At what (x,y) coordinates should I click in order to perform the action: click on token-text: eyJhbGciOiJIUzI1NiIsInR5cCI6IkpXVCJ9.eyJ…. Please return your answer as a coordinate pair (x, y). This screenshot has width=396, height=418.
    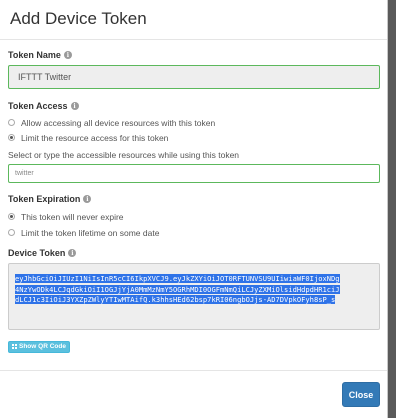
    Looking at the image, I should click on (177, 278).